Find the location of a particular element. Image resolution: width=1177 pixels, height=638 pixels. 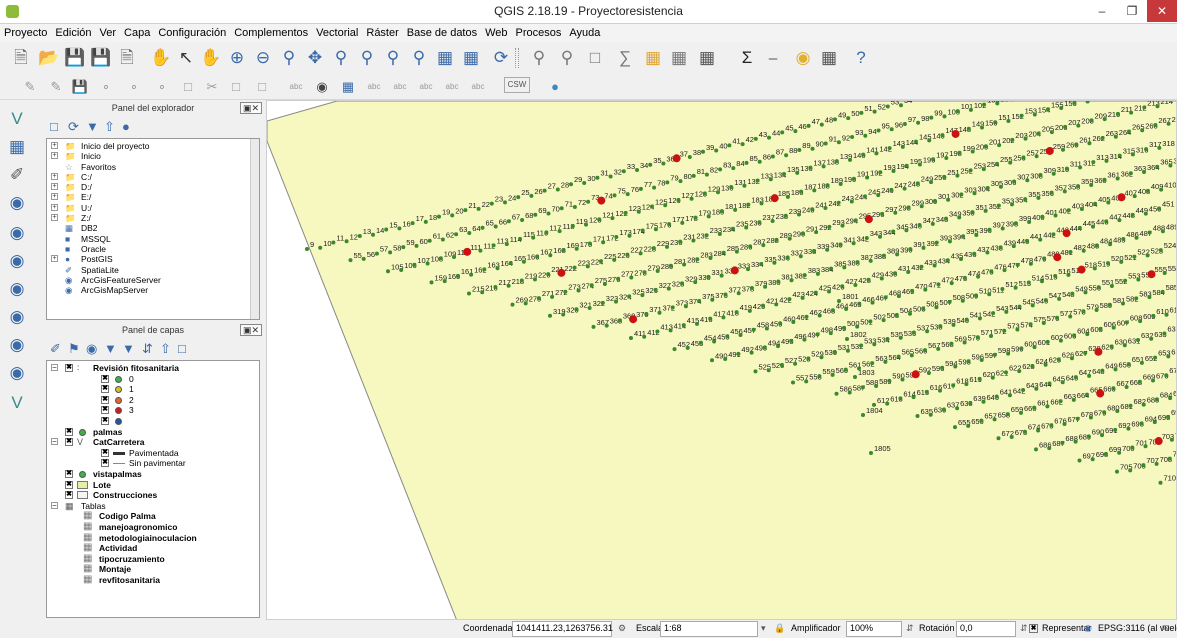

coordinate-field: 1041411.23,1263756.31 is located at coordinates (562, 629).